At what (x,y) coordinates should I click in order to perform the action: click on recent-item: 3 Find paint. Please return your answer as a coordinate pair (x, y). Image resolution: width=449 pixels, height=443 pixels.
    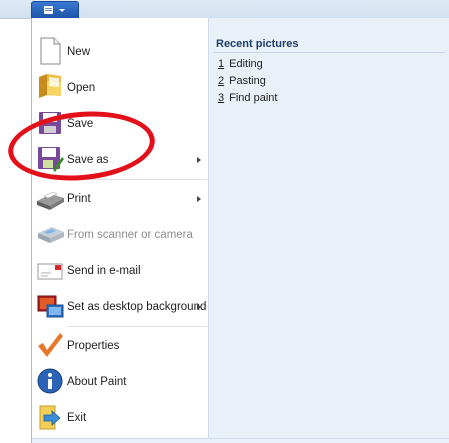
    Looking at the image, I should click on (247, 98).